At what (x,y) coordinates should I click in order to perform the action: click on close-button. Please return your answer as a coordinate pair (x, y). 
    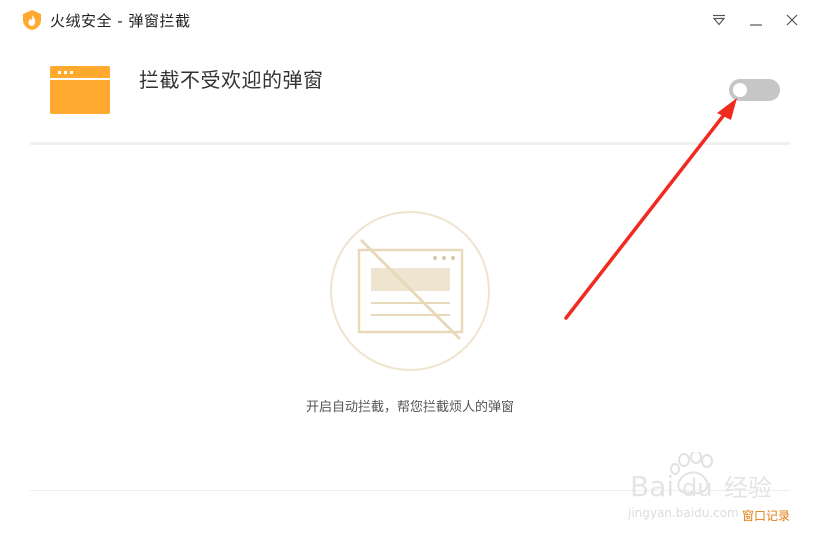
    Looking at the image, I should click on (792, 20).